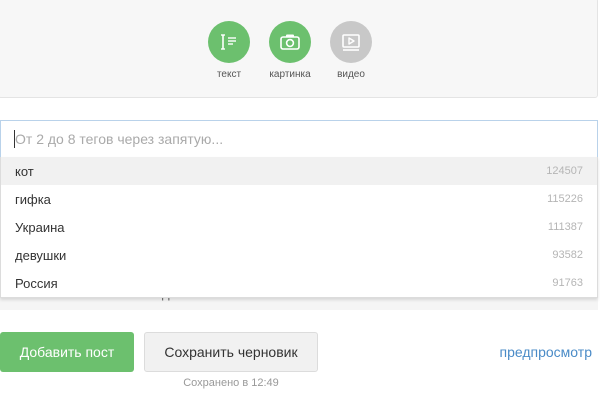 Image resolution: width=600 pixels, height=395 pixels. Describe the element at coordinates (290, 42) in the screenshot. I see `camera-icon` at that location.